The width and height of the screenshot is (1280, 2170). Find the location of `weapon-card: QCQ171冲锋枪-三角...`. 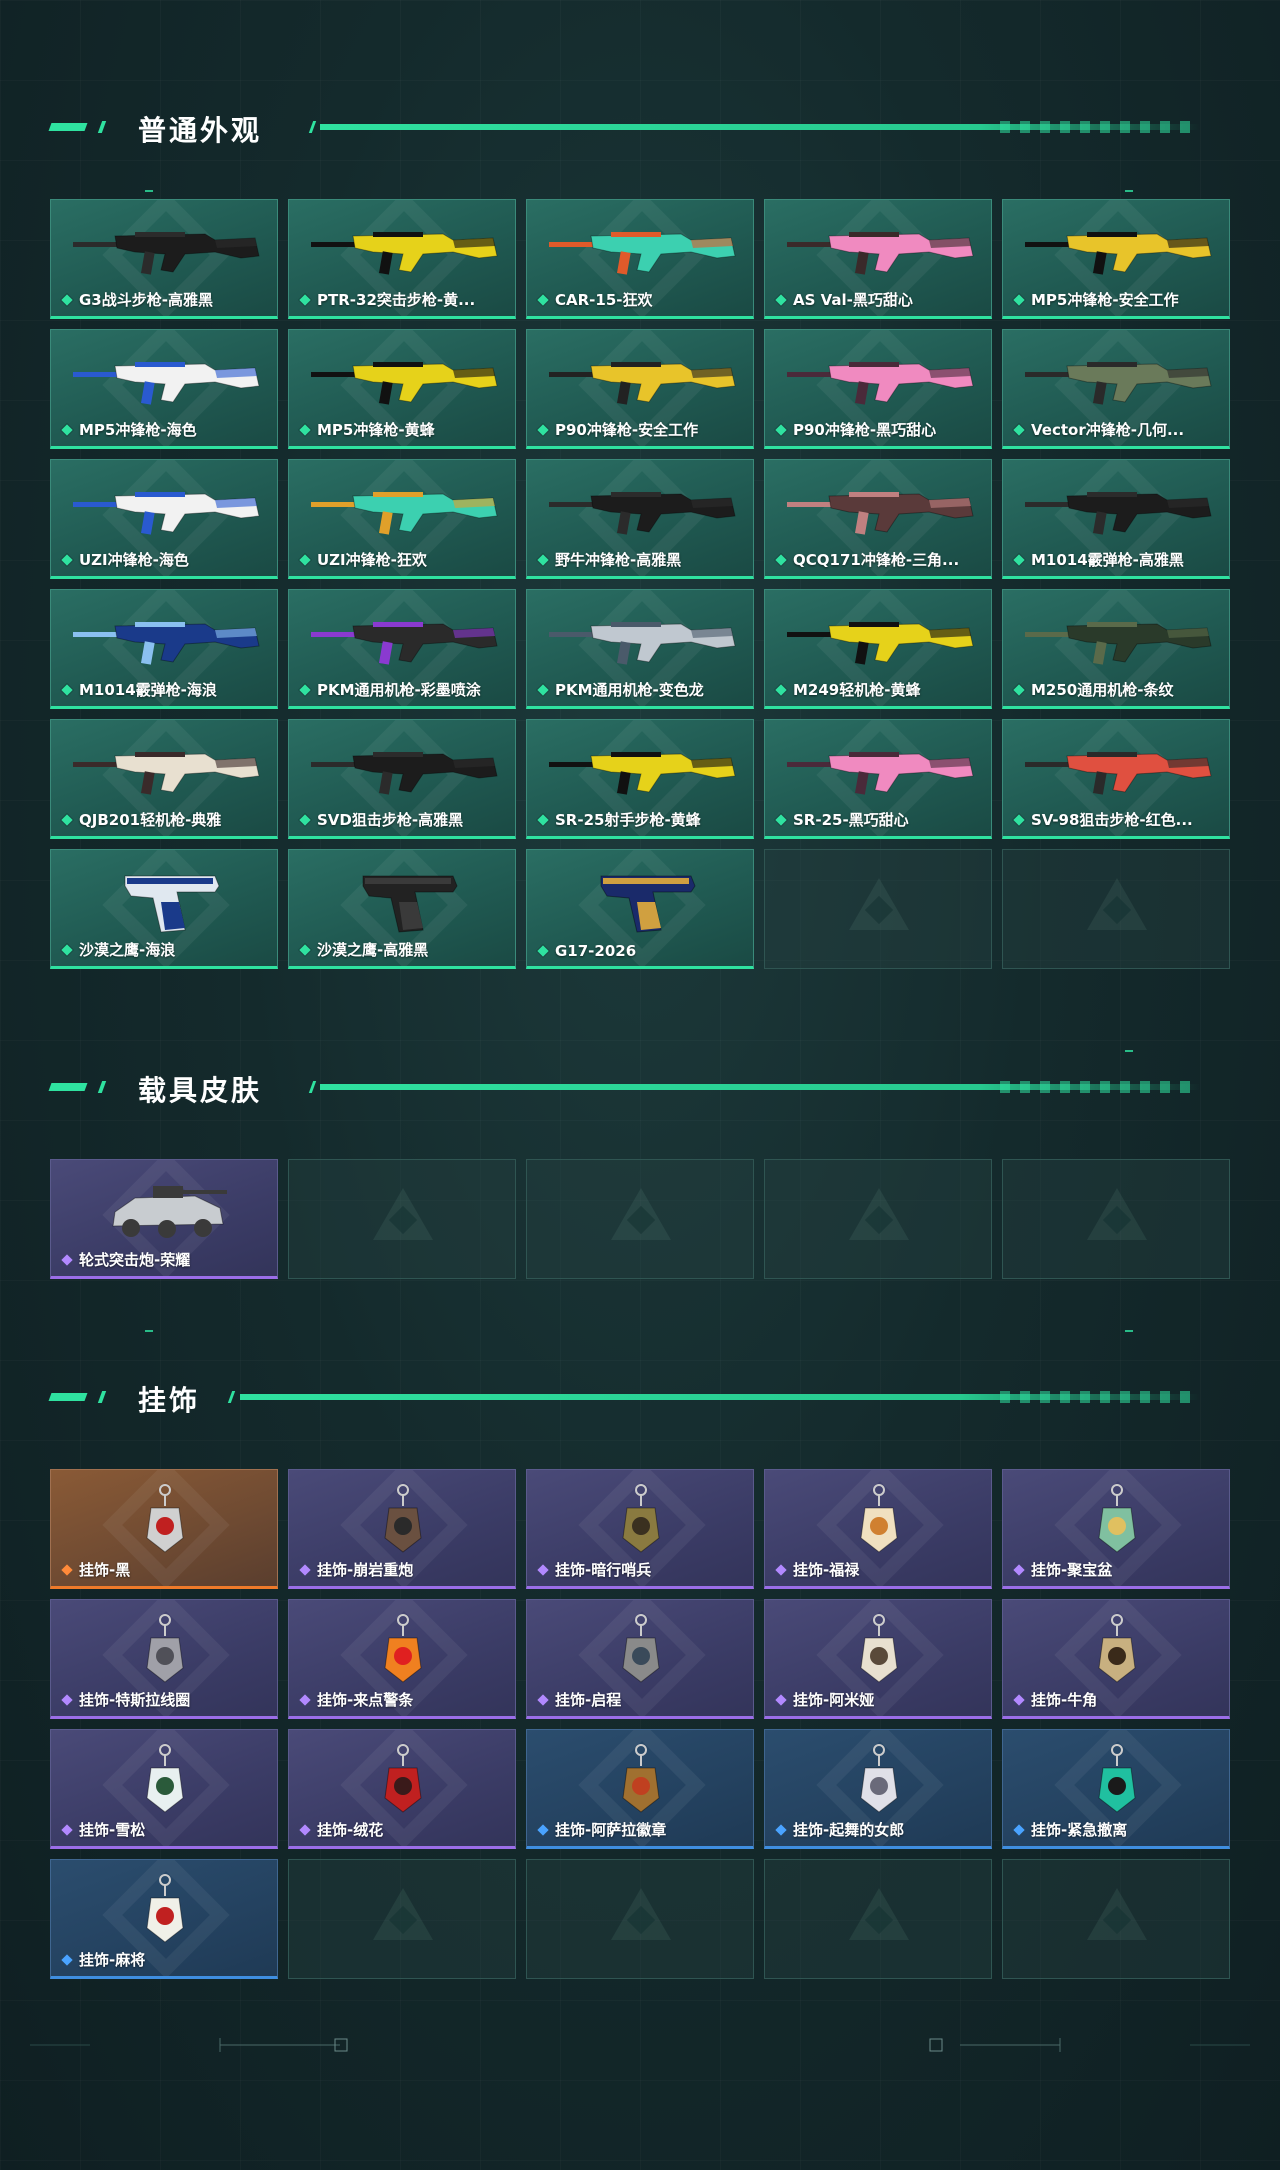

weapon-card: QCQ171冲锋枪-三角... is located at coordinates (878, 519).